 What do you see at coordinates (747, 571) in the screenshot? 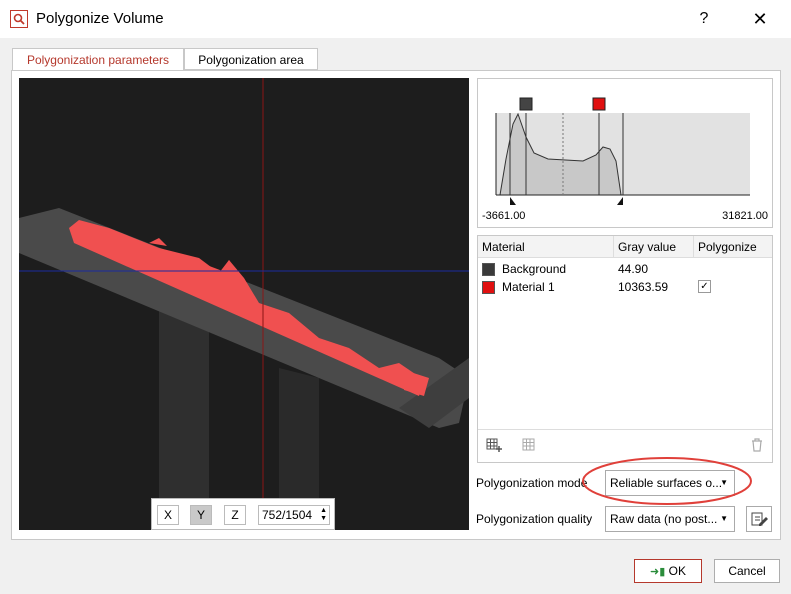
I see `cancel-button: Cancel` at bounding box center [747, 571].